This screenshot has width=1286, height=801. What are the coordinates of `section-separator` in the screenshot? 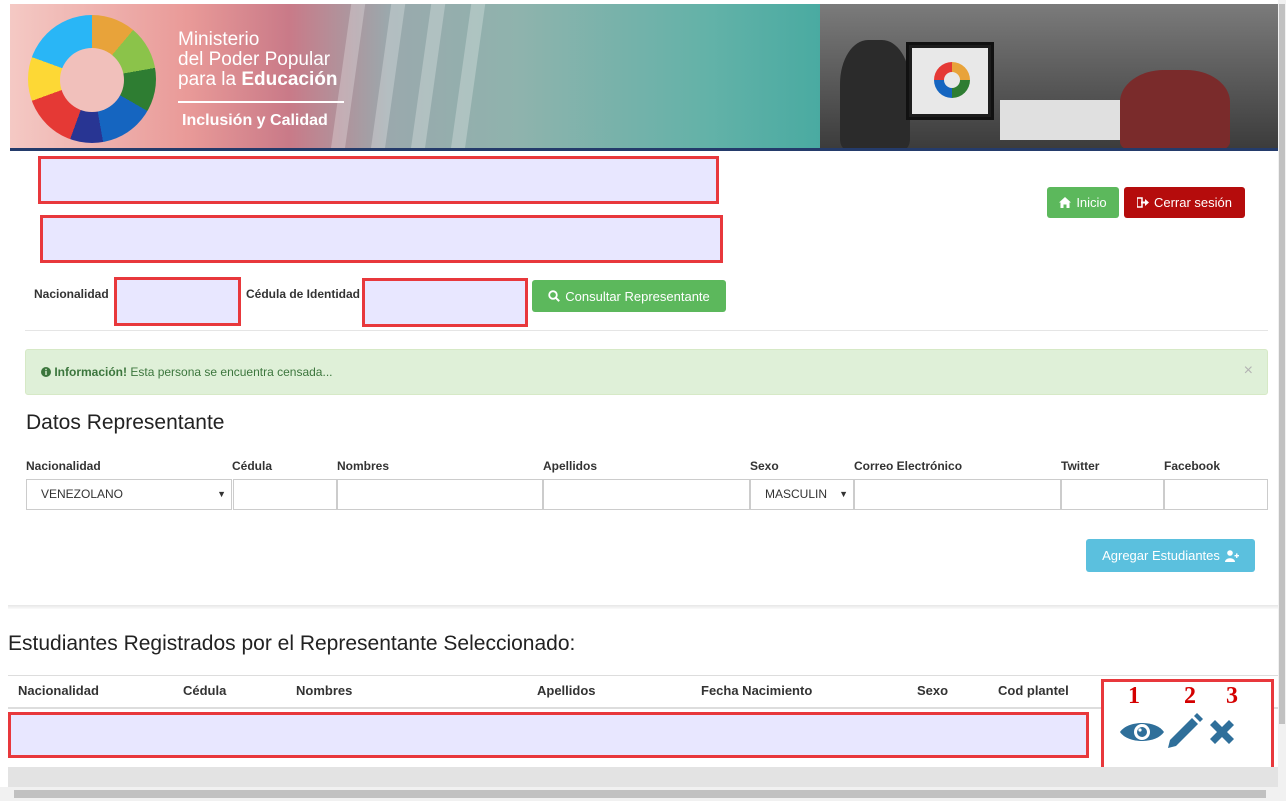 It's located at (643, 607).